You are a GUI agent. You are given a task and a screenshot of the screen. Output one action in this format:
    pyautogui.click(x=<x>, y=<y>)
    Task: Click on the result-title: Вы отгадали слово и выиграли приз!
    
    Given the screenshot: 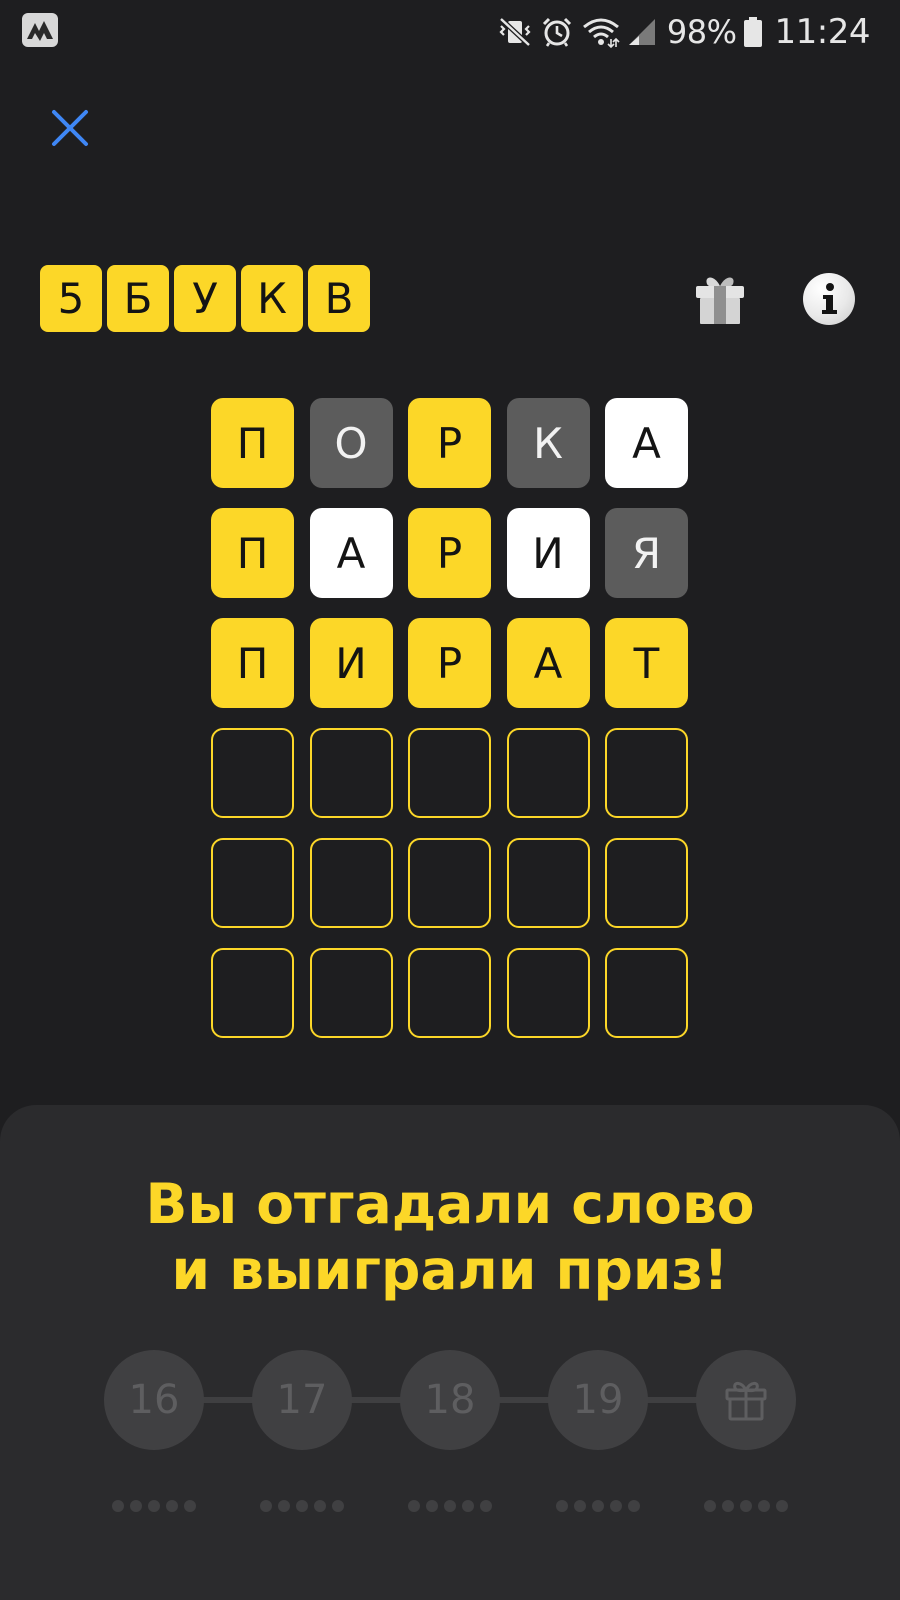 What is the action you would take?
    pyautogui.click(x=450, y=1237)
    